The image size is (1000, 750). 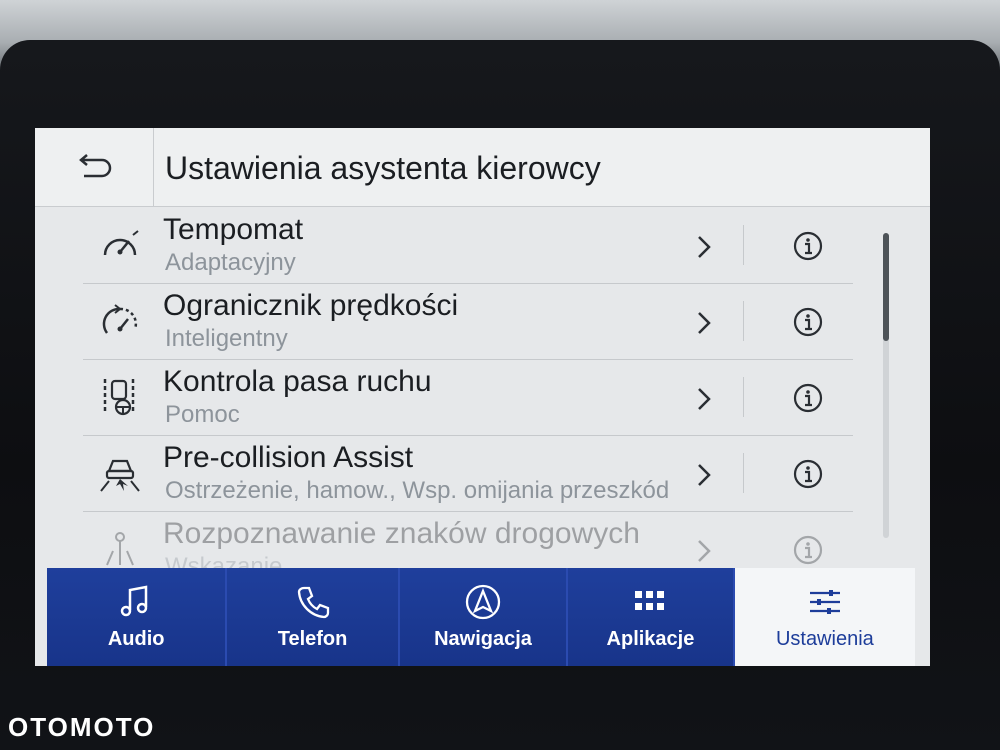 I want to click on page-title: Ustawienia asystenta kierowcy, so click(x=383, y=168).